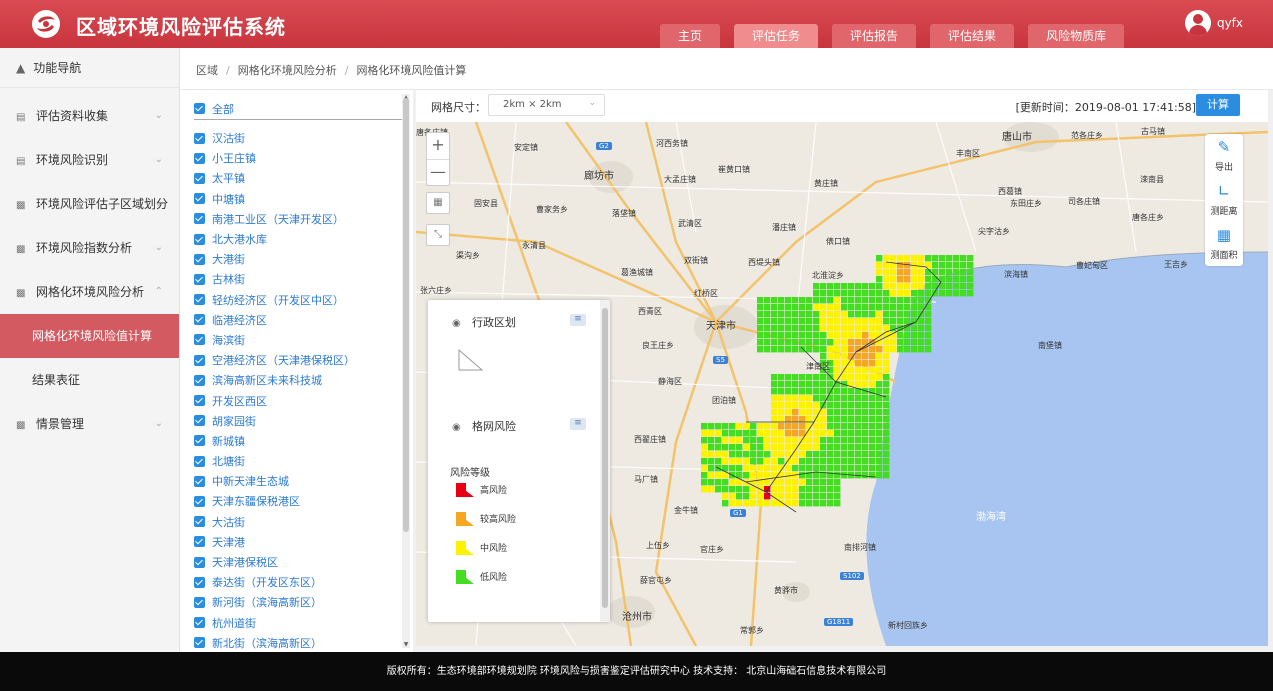  Describe the element at coordinates (1224, 200) in the screenshot. I see `measure-distance-button: ∟ 测距离` at that location.